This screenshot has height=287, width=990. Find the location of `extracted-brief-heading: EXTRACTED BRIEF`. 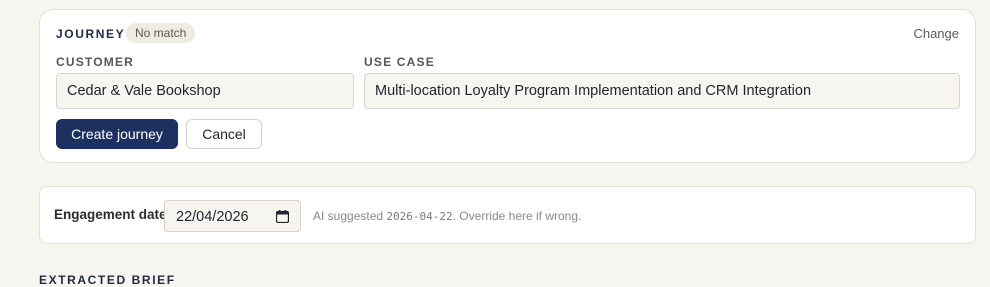

extracted-brief-heading: EXTRACTED BRIEF is located at coordinates (107, 280).